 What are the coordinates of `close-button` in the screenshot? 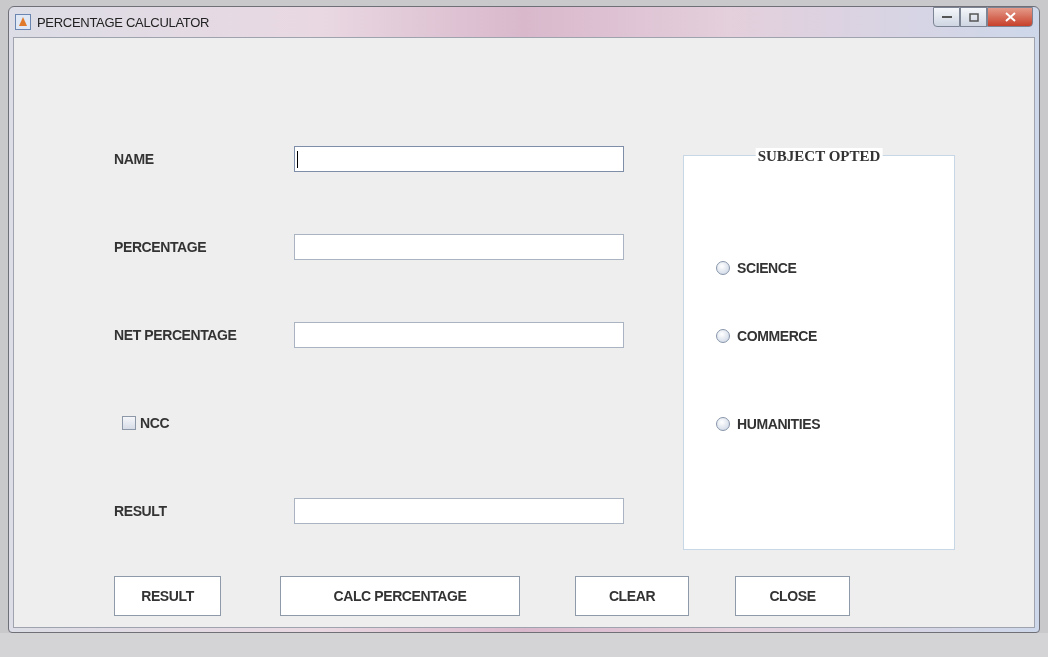 It's located at (1010, 17).